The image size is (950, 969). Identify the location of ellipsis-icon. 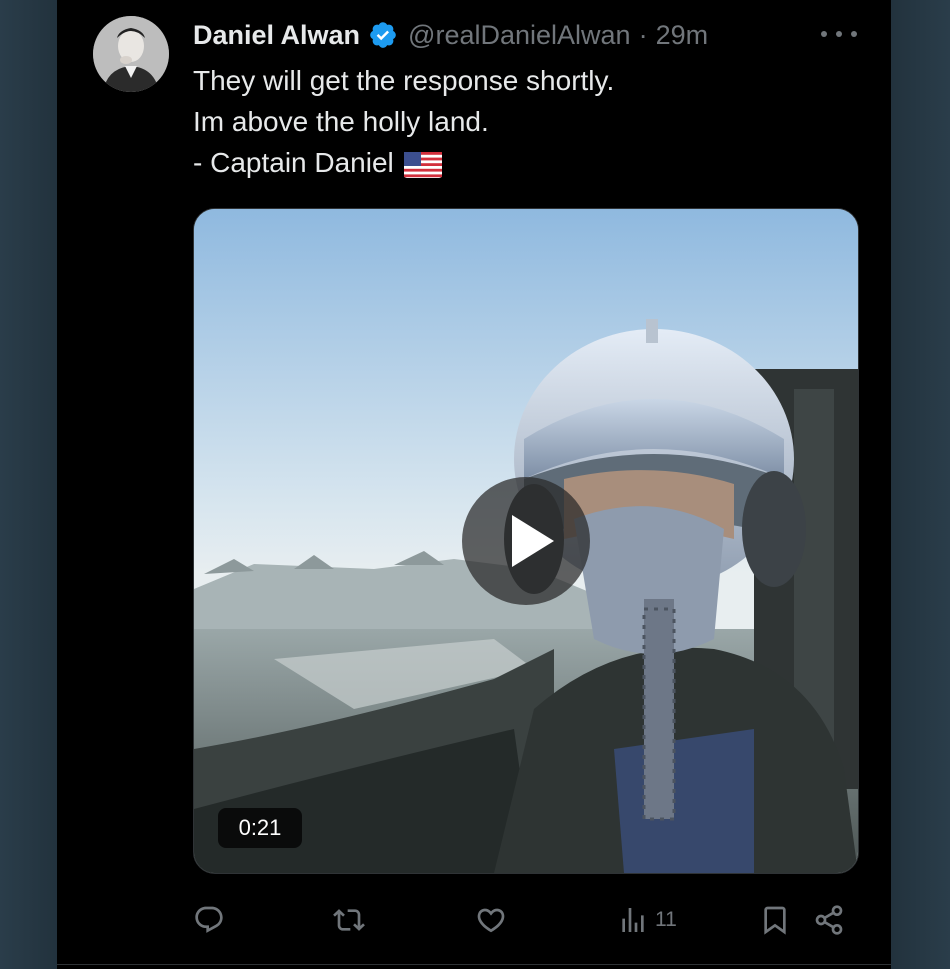
(824, 34).